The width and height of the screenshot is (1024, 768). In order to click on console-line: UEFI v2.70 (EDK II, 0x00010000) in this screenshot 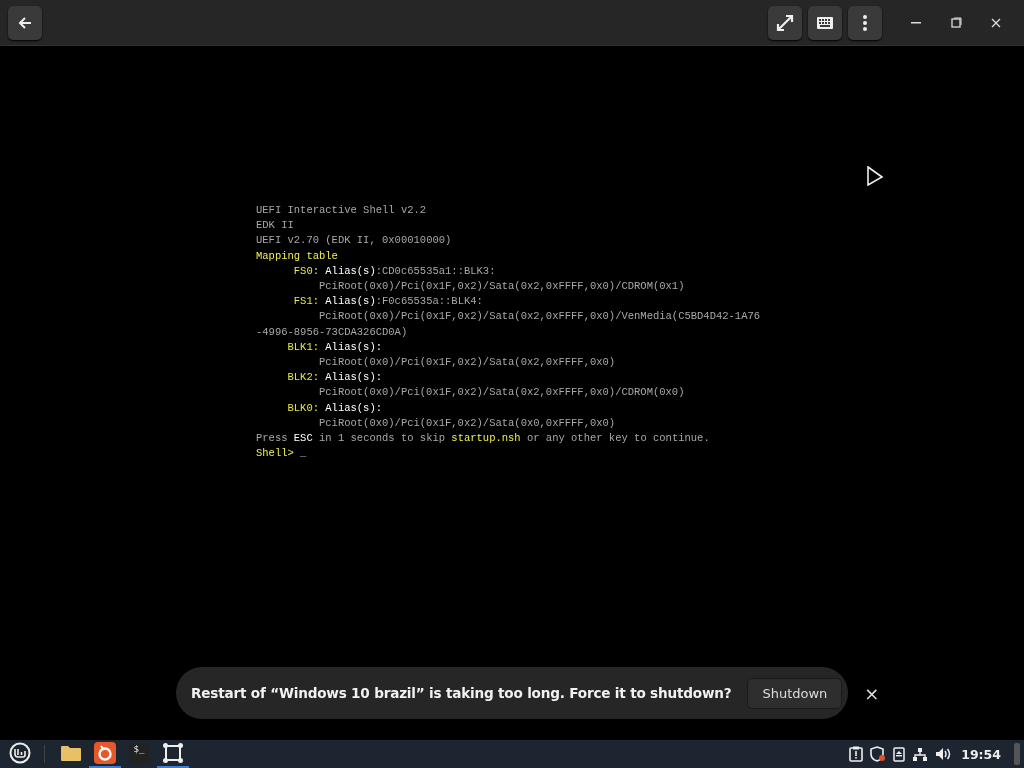, I will do `click(354, 241)`.